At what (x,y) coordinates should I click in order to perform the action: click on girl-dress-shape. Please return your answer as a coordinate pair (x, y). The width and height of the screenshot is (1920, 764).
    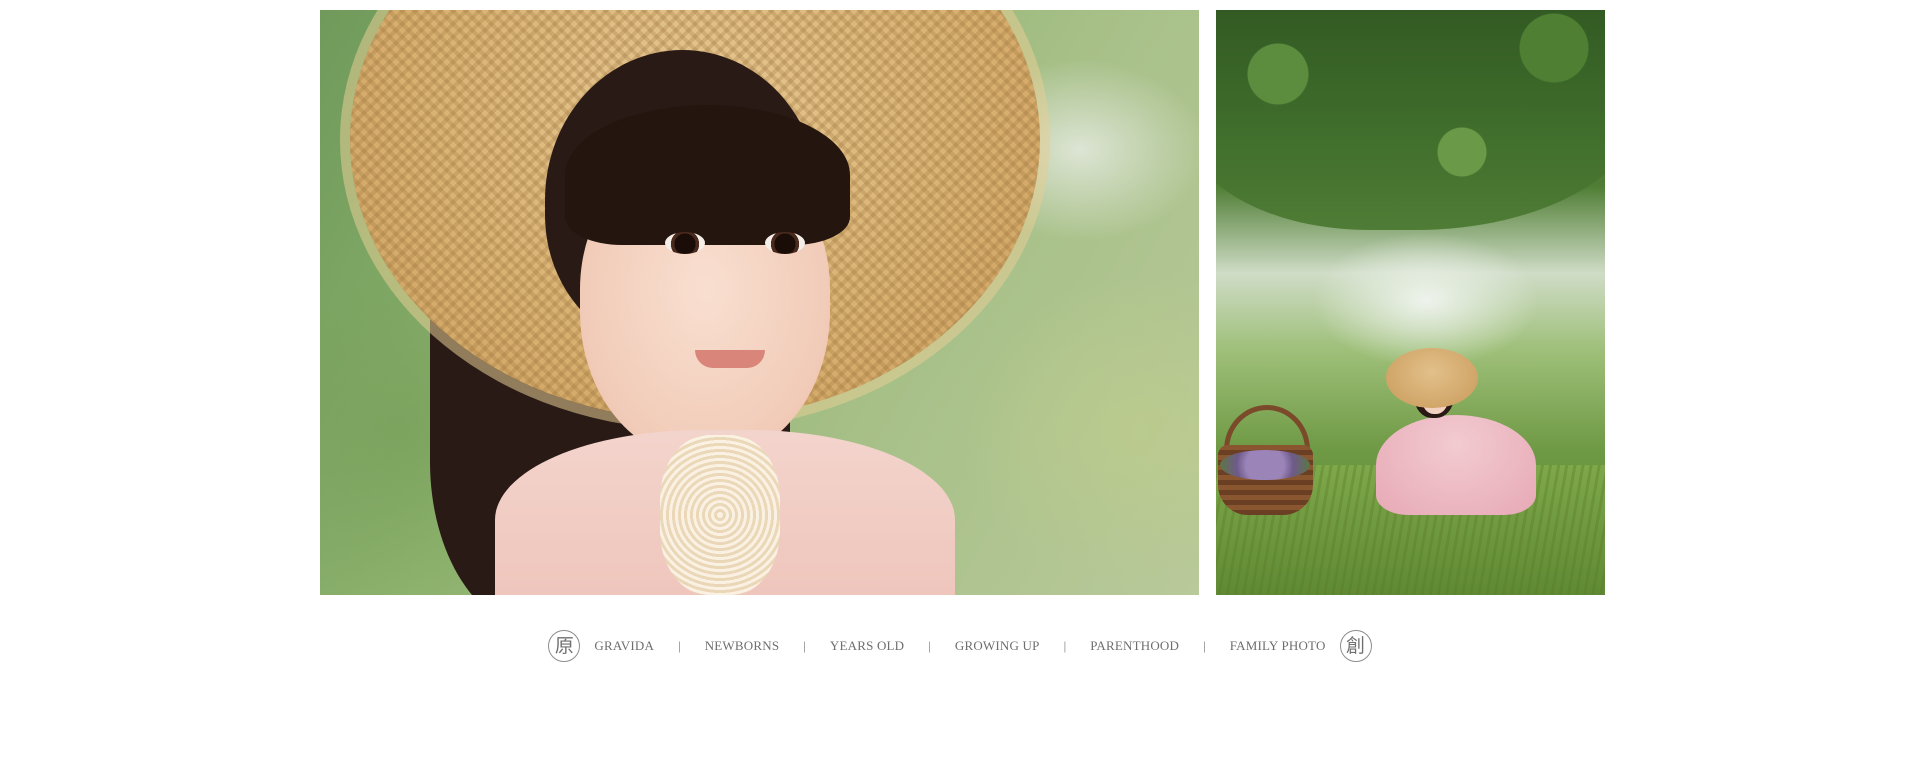
    Looking at the image, I should click on (1456, 465).